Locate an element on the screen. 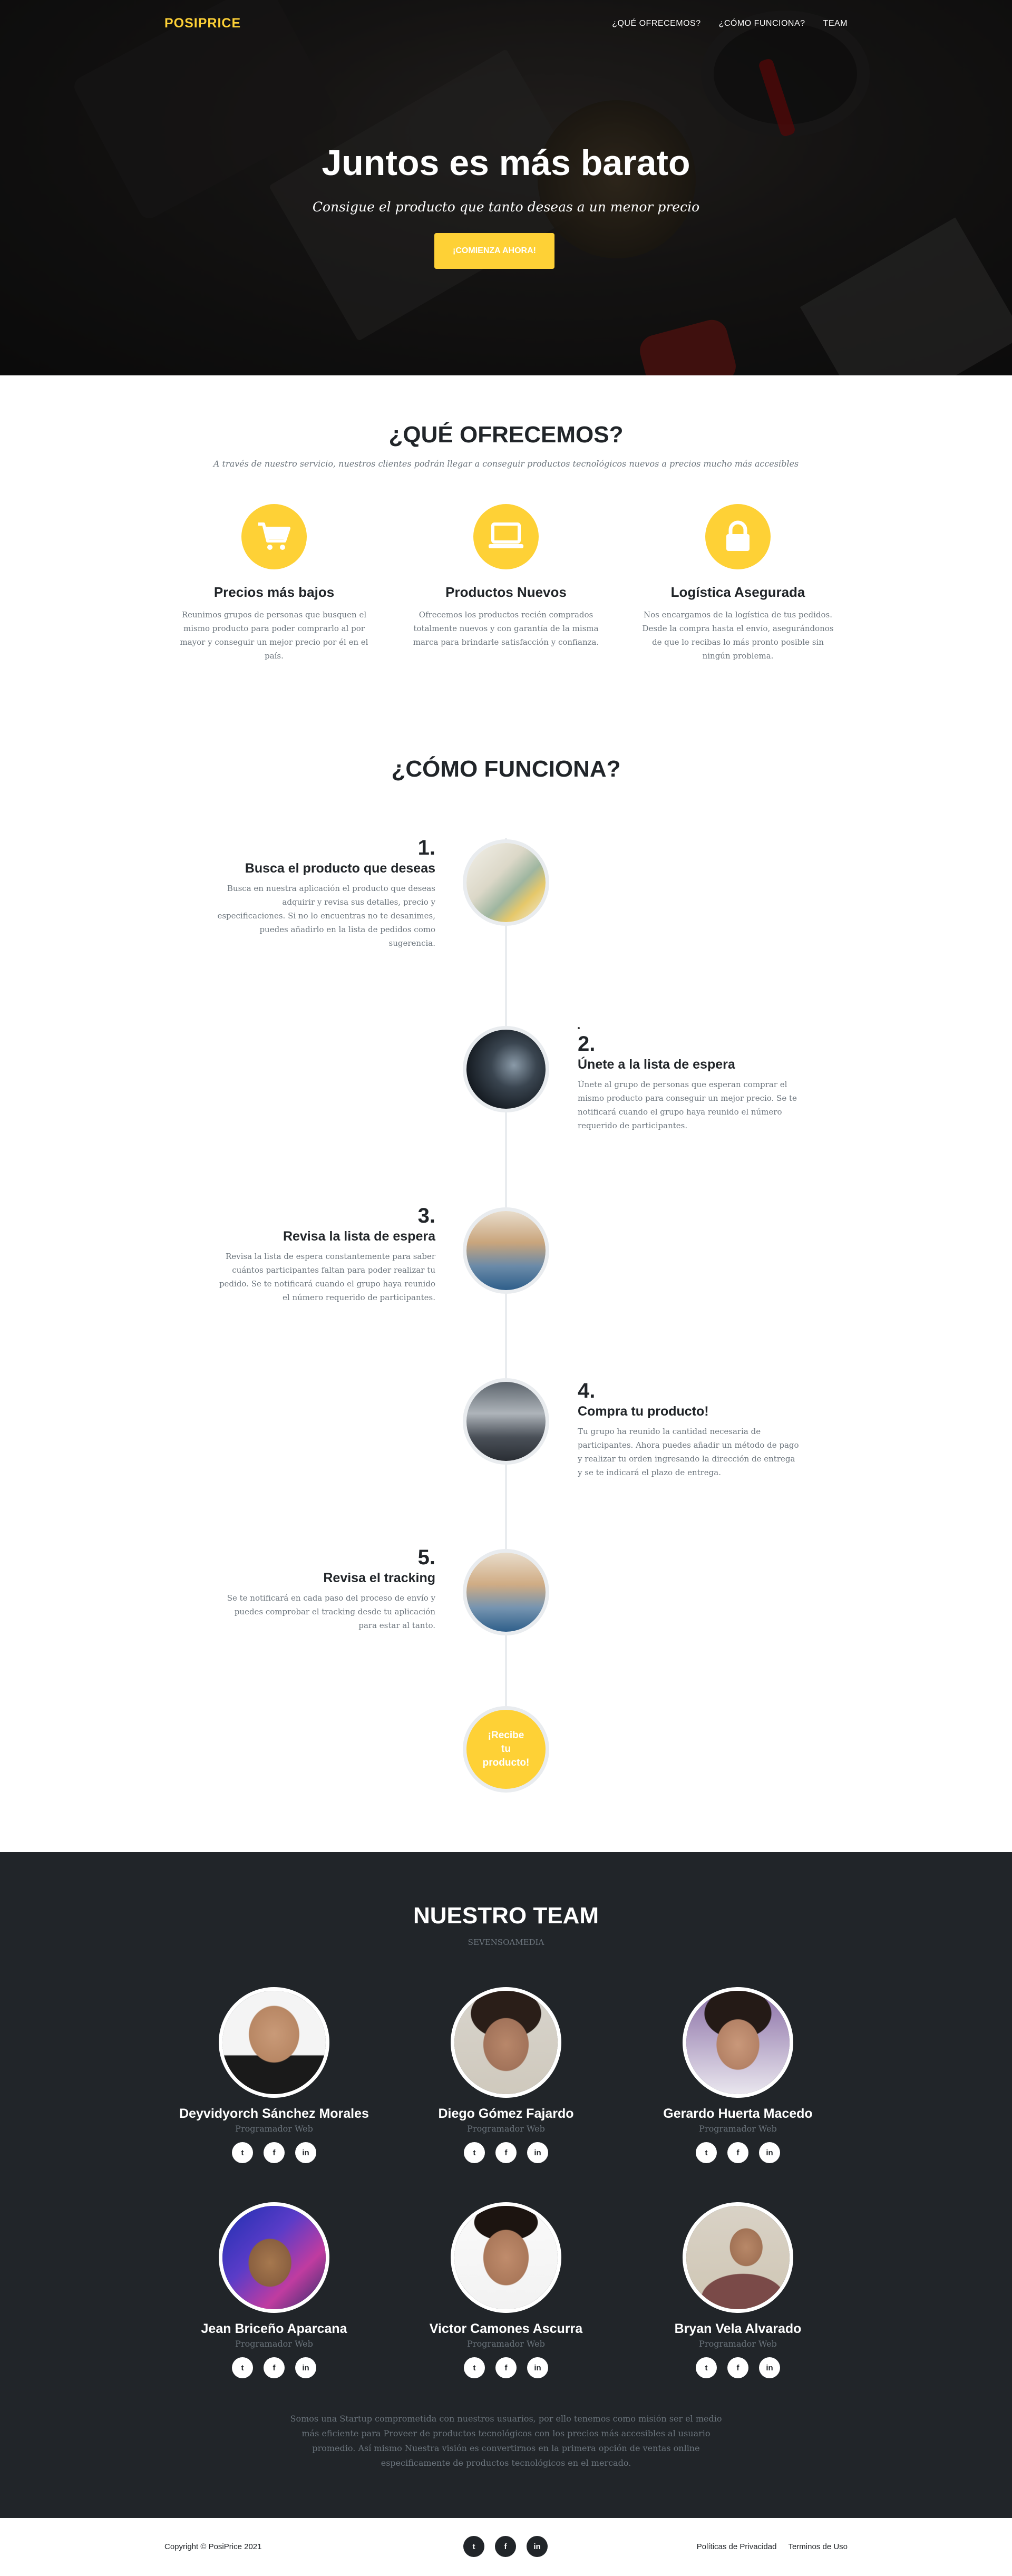  step-number: 2. is located at coordinates (587, 1043).